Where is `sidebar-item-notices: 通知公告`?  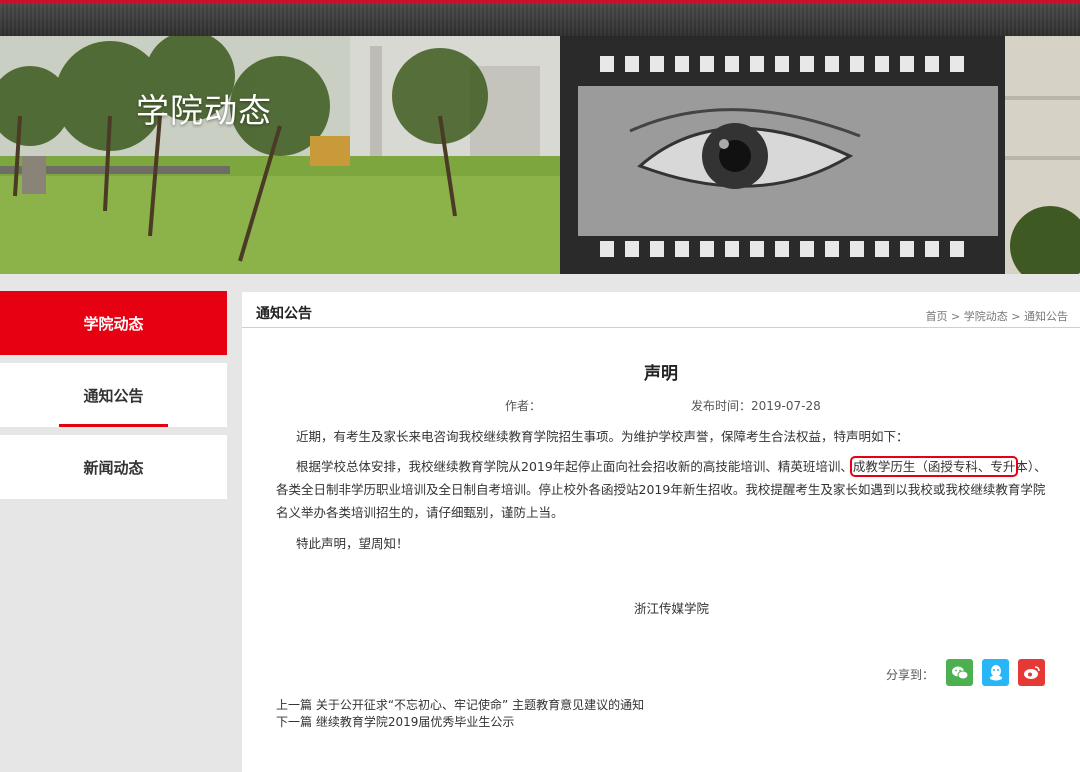 sidebar-item-notices: 通知公告 is located at coordinates (113, 395).